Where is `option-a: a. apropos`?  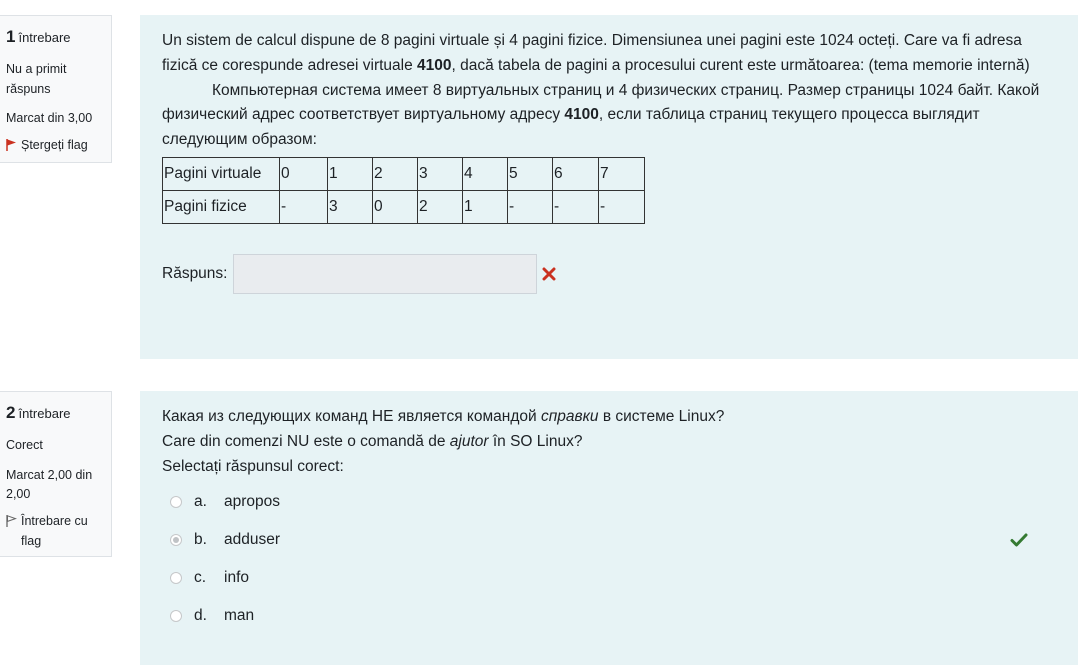 option-a: a. apropos is located at coordinates (609, 502).